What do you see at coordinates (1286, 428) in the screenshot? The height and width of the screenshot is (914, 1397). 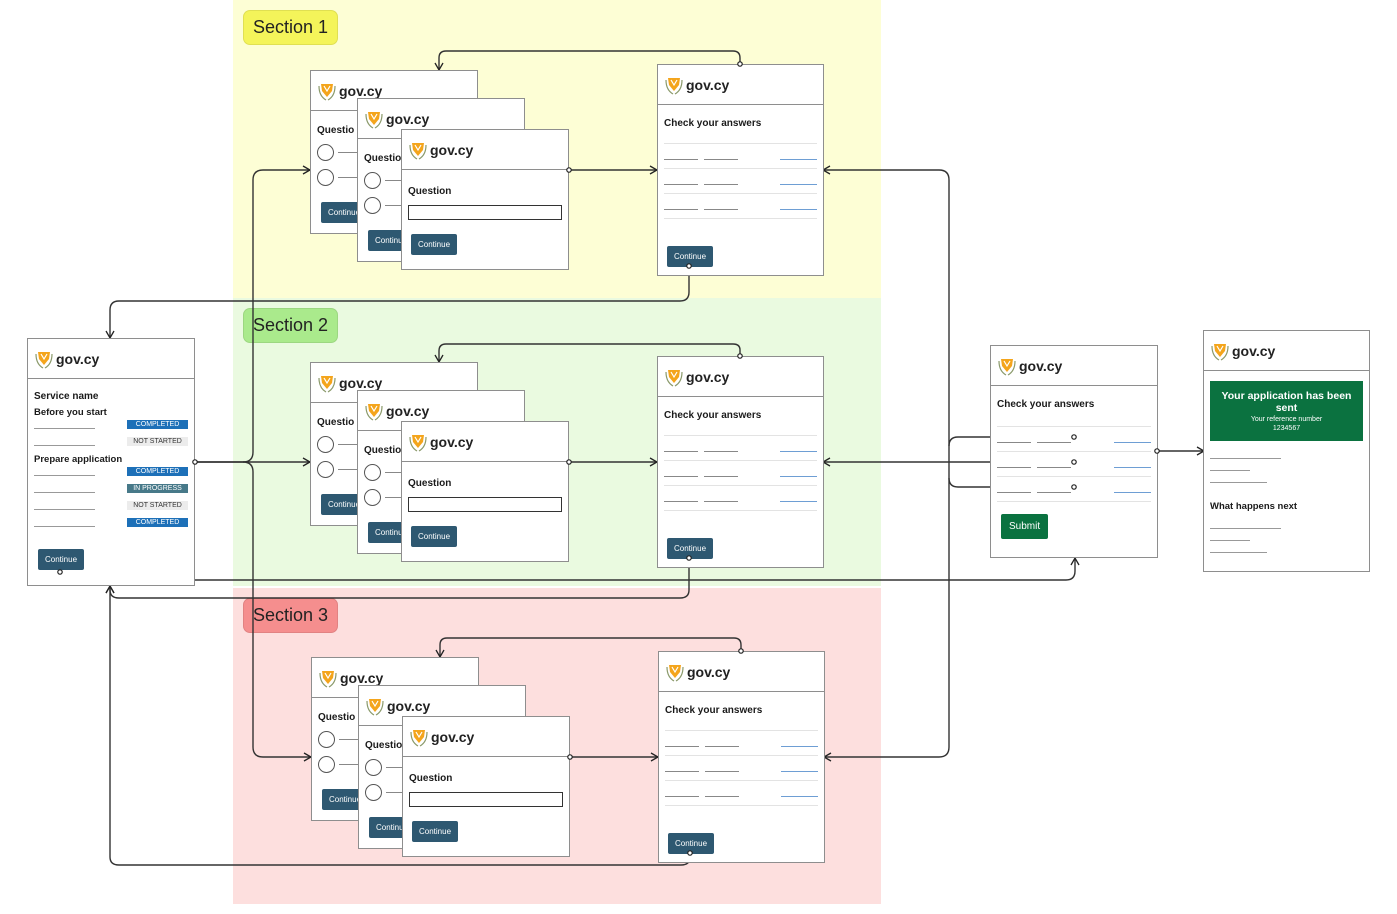 I see `reference-number: 1234567` at bounding box center [1286, 428].